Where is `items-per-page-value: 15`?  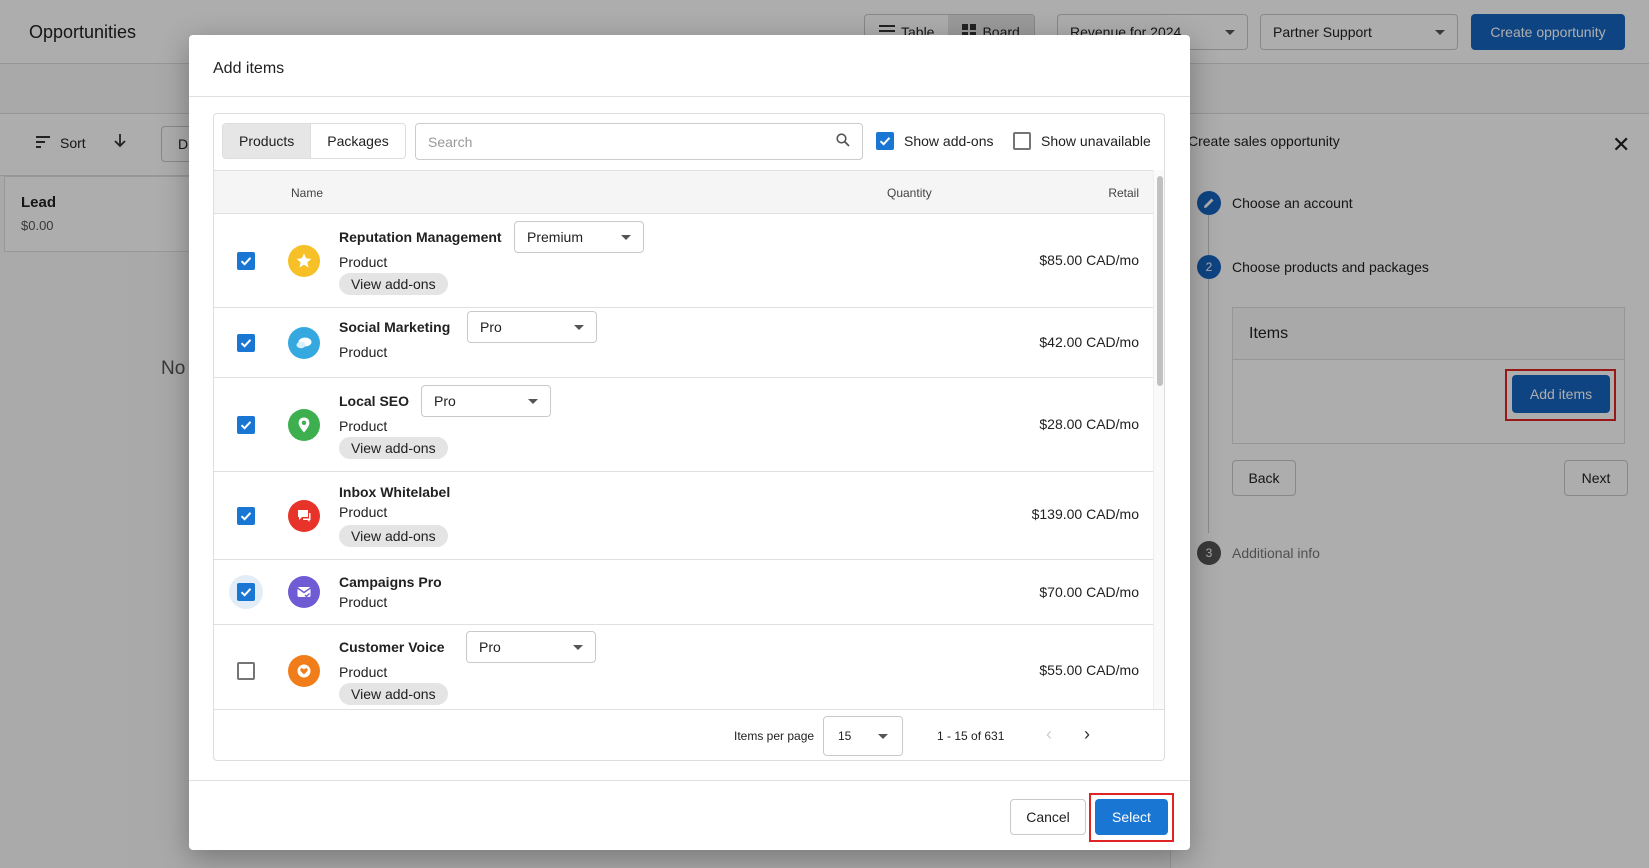 items-per-page-value: 15 is located at coordinates (845, 736).